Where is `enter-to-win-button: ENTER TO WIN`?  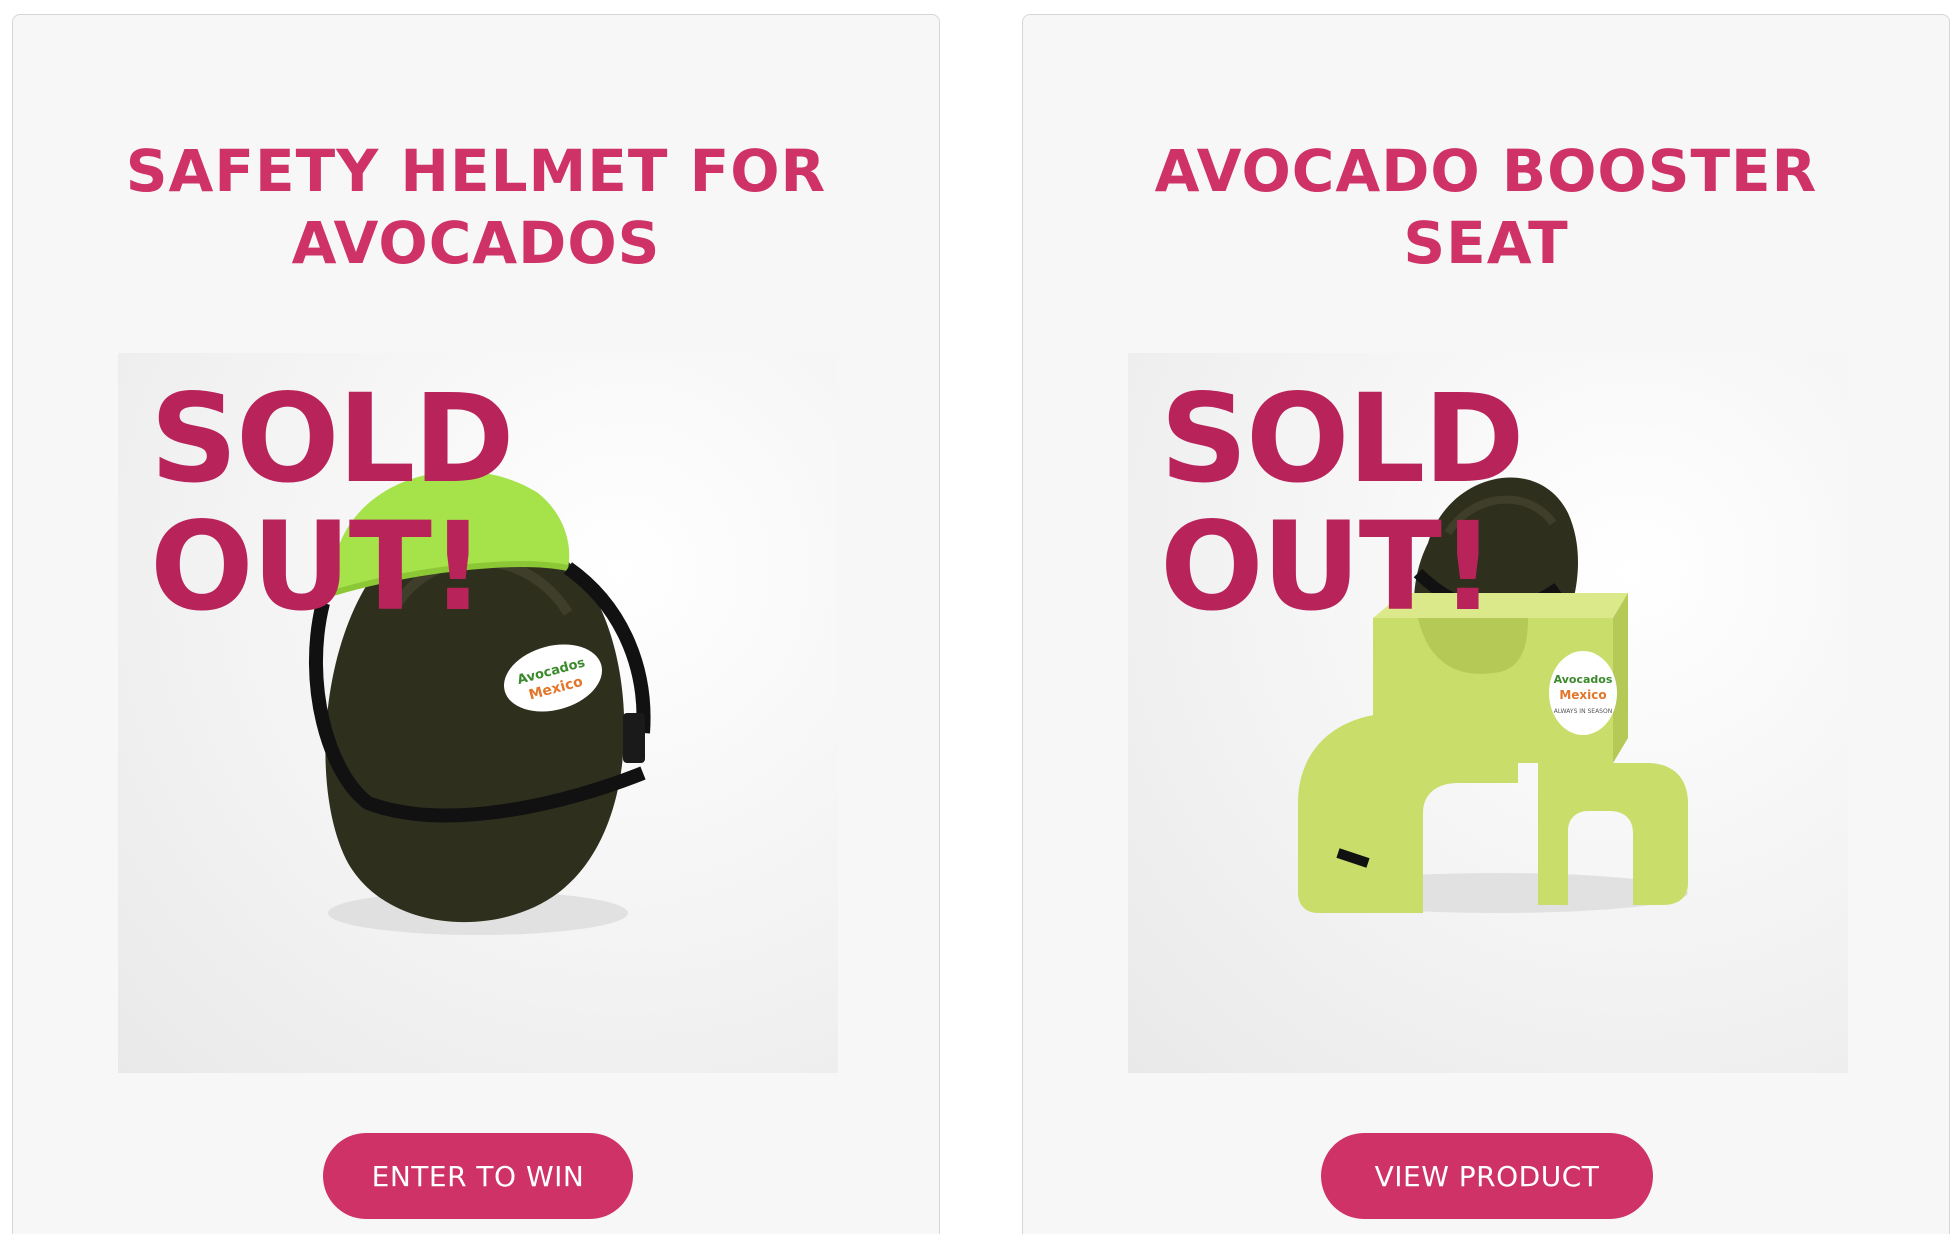 enter-to-win-button: ENTER TO WIN is located at coordinates (478, 1176).